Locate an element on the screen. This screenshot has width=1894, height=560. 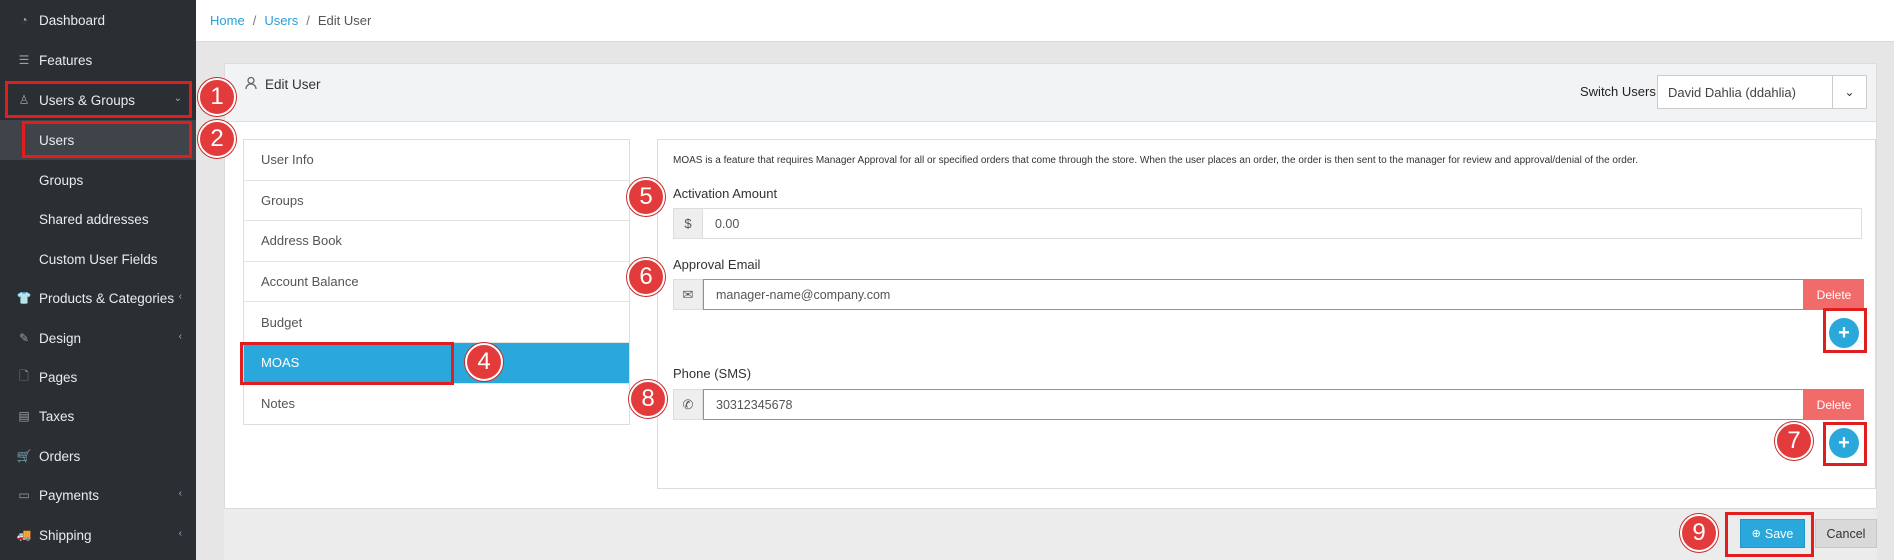
sidebar-item-payments: ▭ Payments ‹ is located at coordinates (98, 495).